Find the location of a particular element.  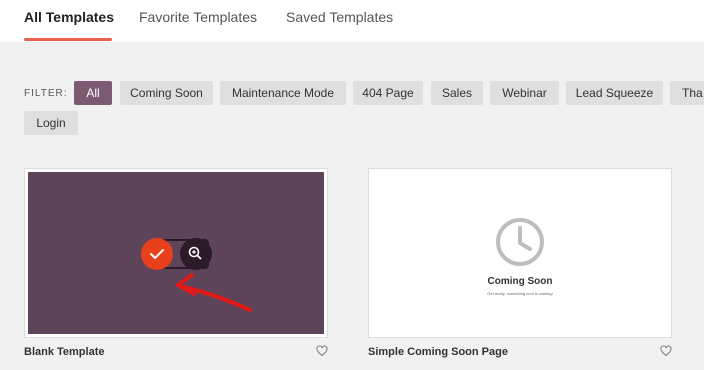

select-button-circle is located at coordinates (157, 254).